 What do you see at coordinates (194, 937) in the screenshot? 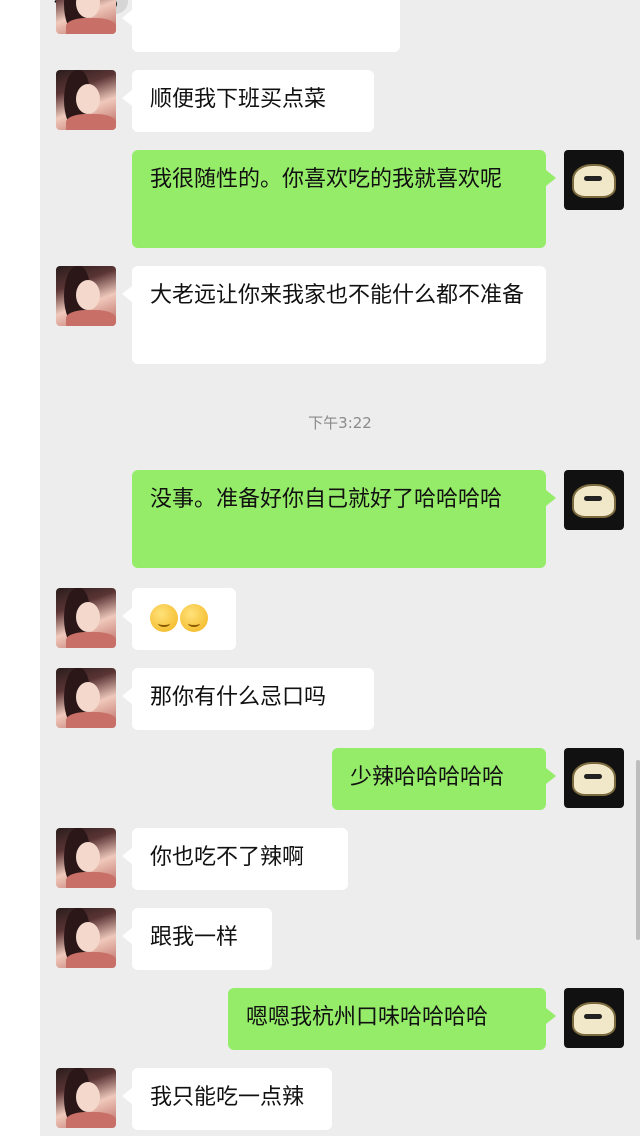
I see `message-text: 跟我一样` at bounding box center [194, 937].